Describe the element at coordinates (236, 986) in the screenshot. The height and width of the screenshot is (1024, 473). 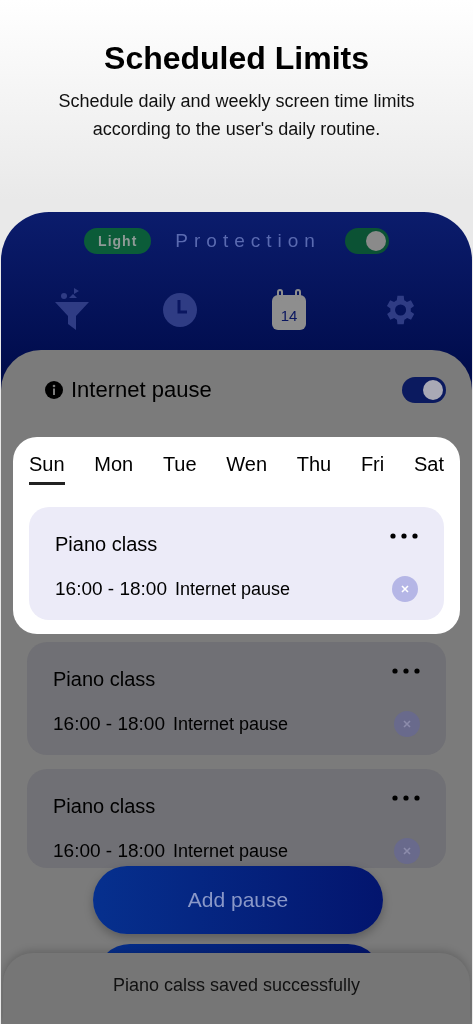
I see `toast-message: Piano calss saved successfully` at that location.